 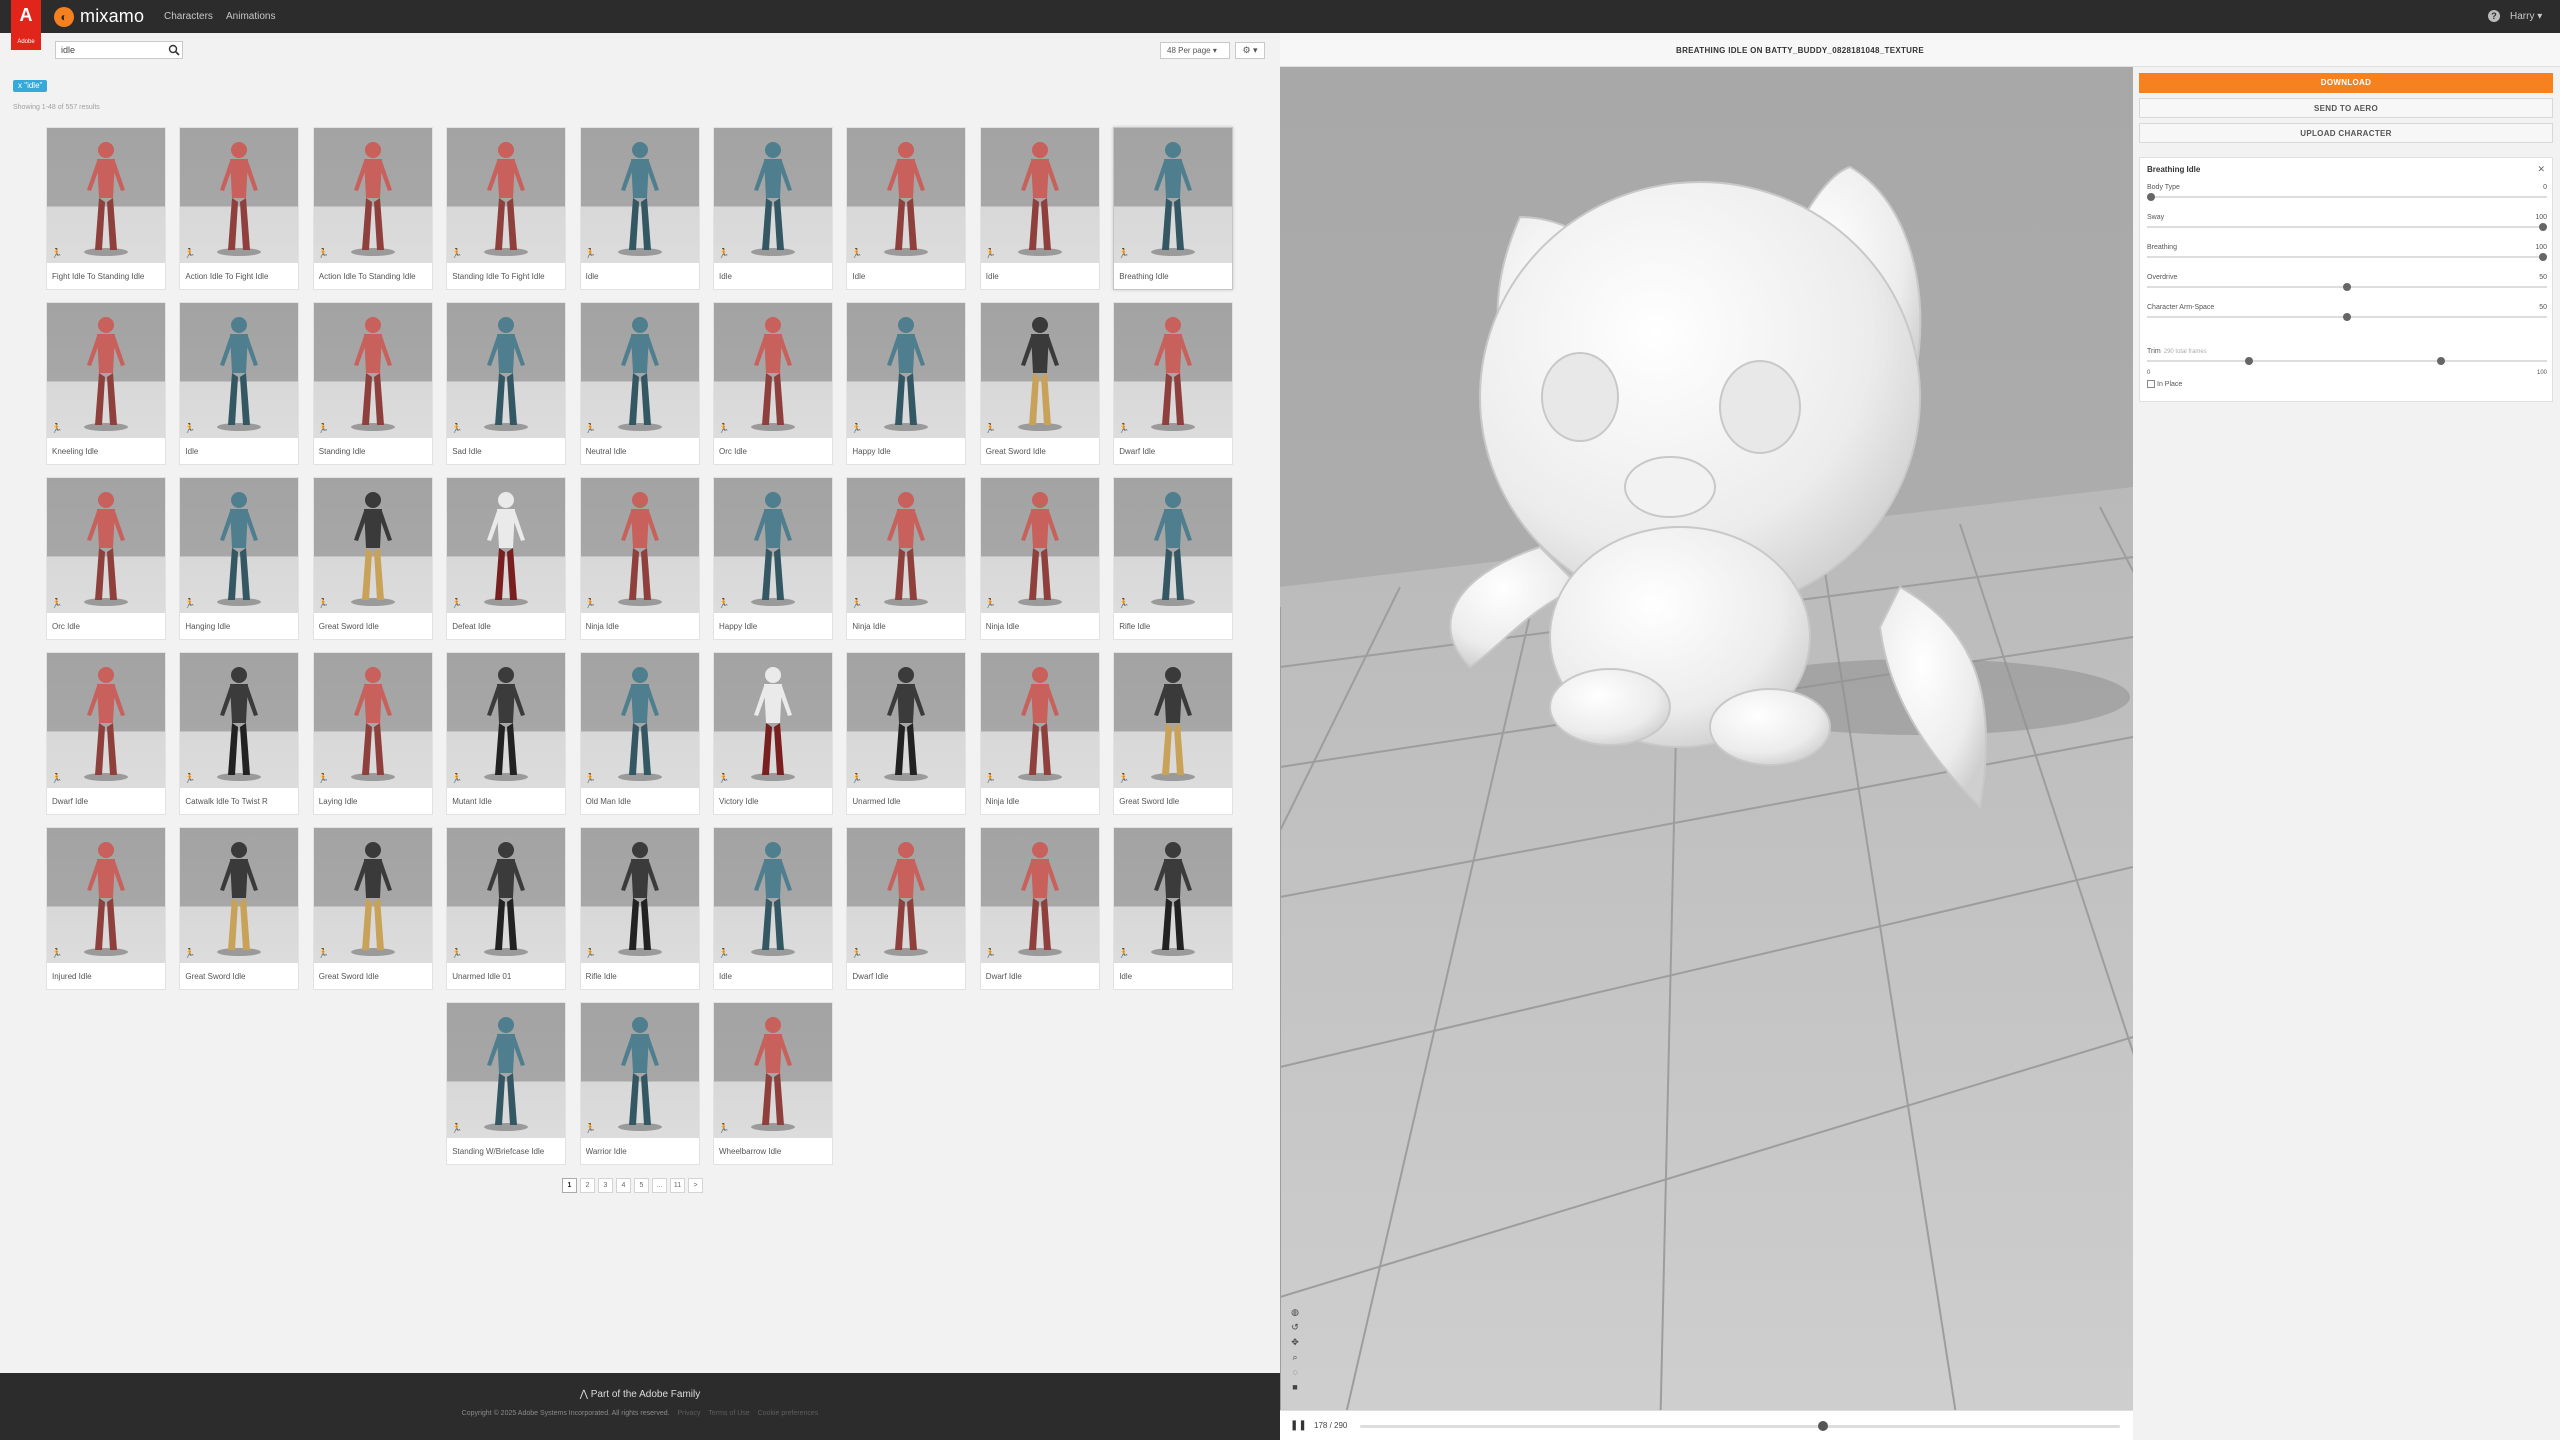 I want to click on timeline-scrubber, so click(x=1822, y=1426).